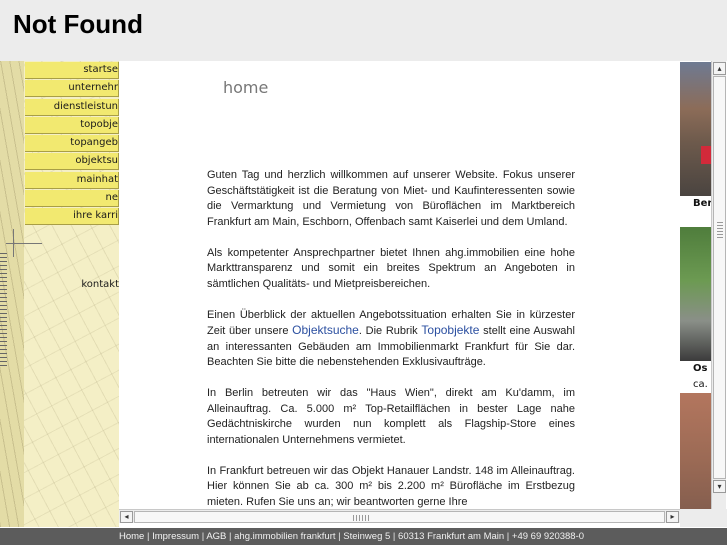 The image size is (727, 545). Describe the element at coordinates (706, 155) in the screenshot. I see `photo-accent` at that location.